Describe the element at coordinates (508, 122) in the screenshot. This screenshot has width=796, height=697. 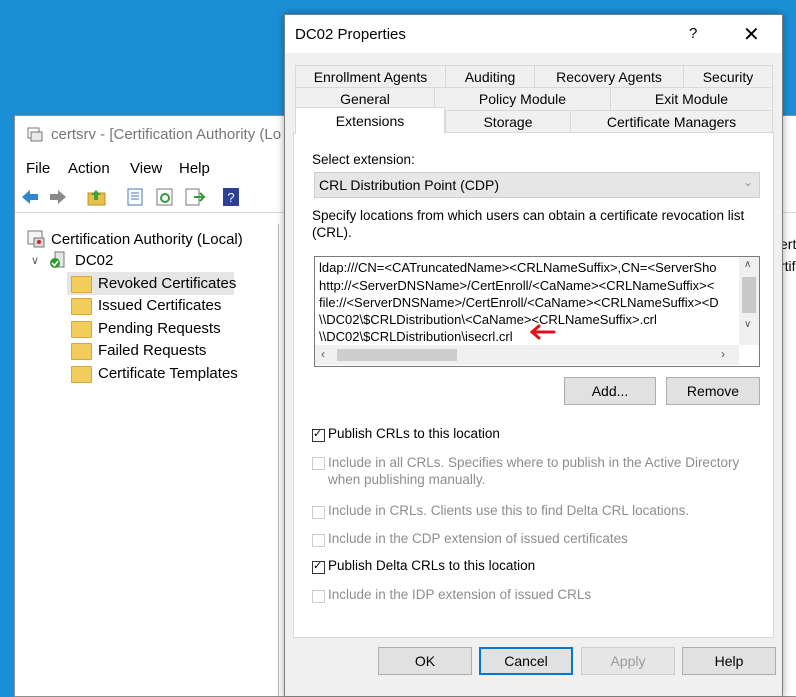
I see `tab-storage: Storage` at that location.